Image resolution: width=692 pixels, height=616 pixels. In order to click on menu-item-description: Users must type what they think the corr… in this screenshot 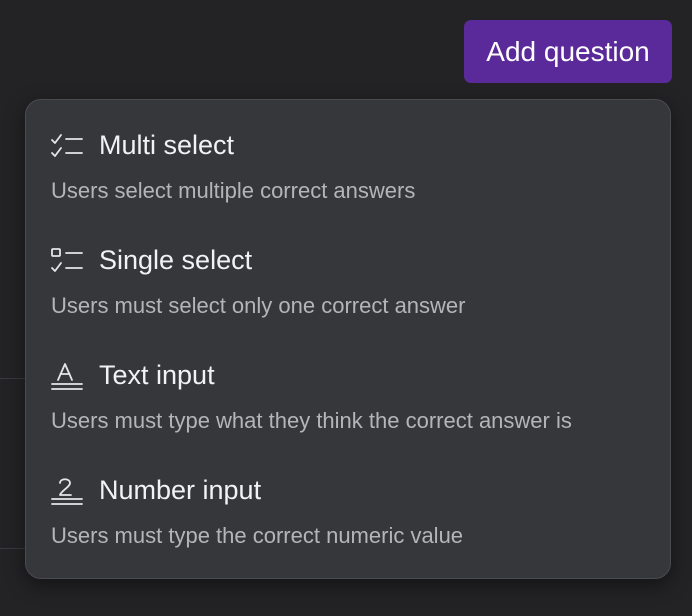, I will do `click(311, 420)`.